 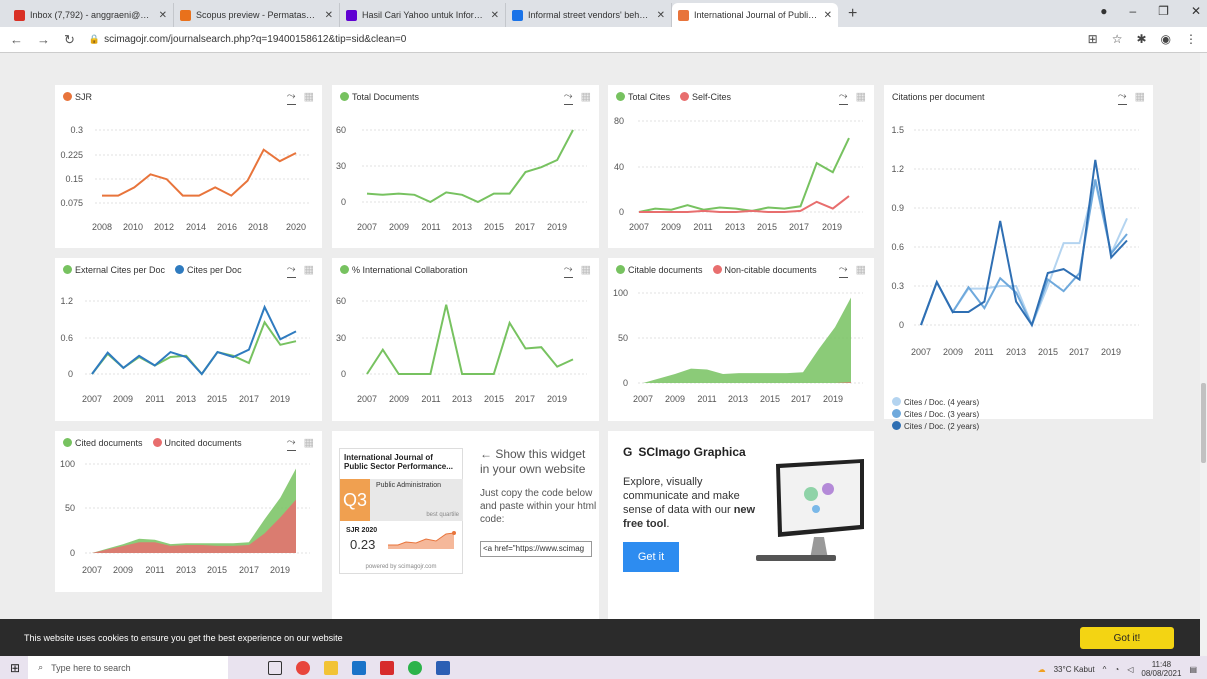 What do you see at coordinates (897, 286) in the screenshot?
I see `y-tick: 0.3` at bounding box center [897, 286].